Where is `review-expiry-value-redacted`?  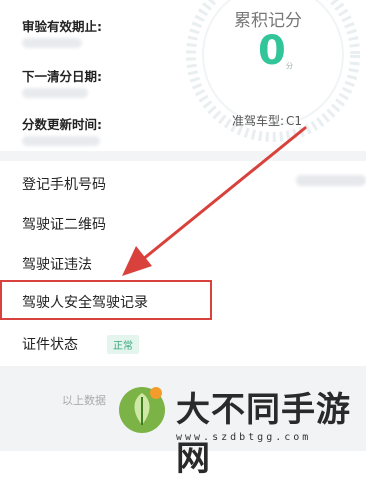 review-expiry-value-redacted is located at coordinates (52, 43).